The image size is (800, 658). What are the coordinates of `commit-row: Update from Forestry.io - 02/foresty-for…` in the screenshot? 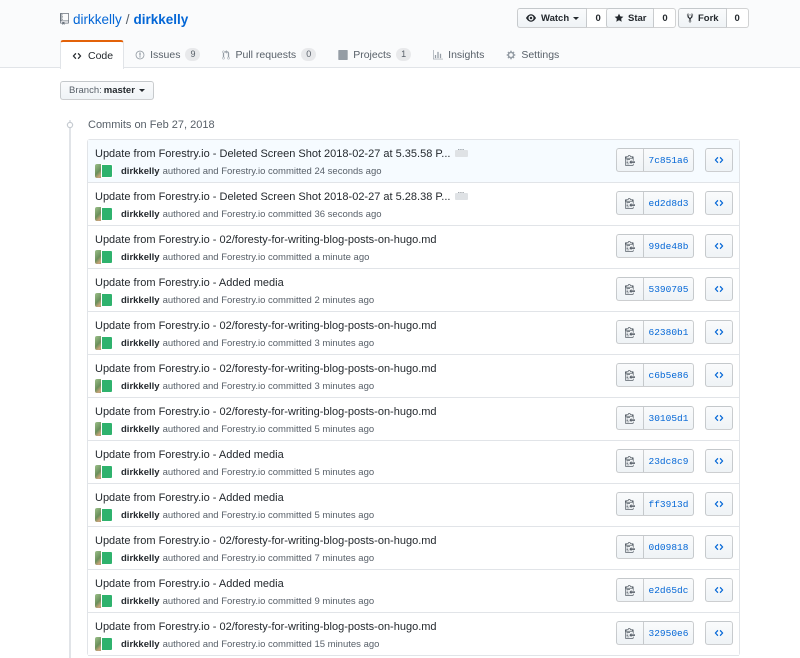 It's located at (413, 548).